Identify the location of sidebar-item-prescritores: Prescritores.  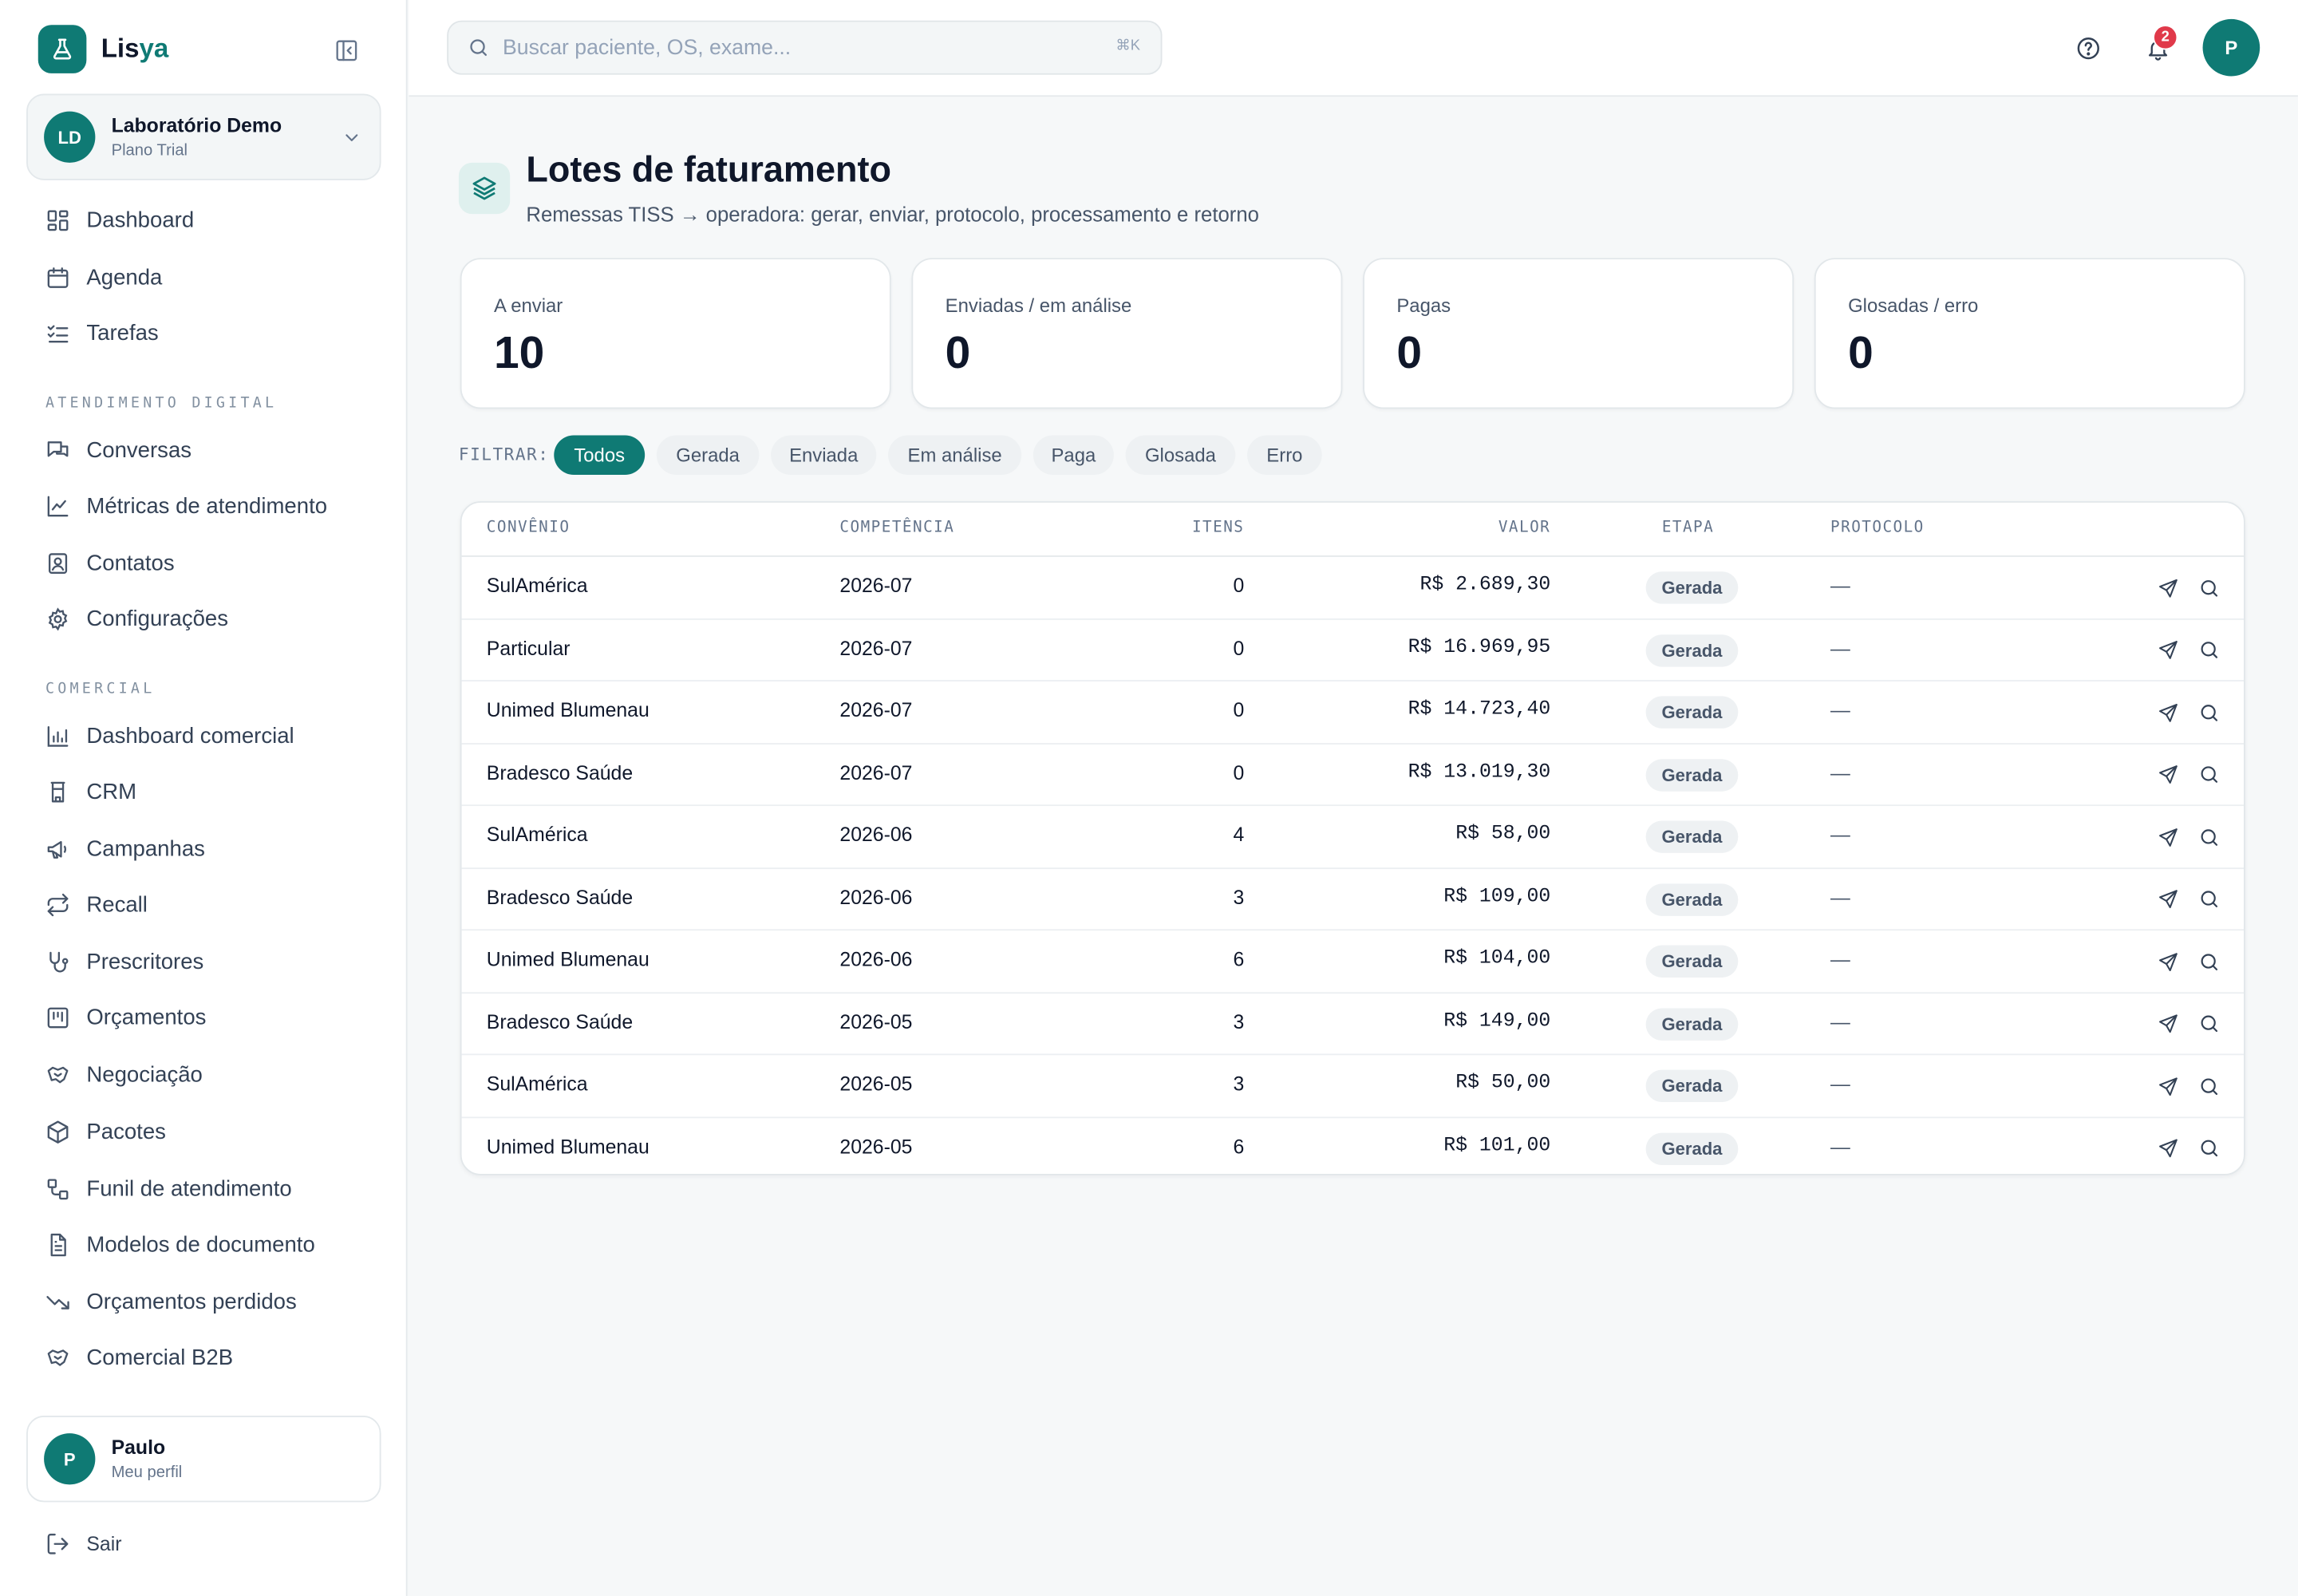
(124, 961).